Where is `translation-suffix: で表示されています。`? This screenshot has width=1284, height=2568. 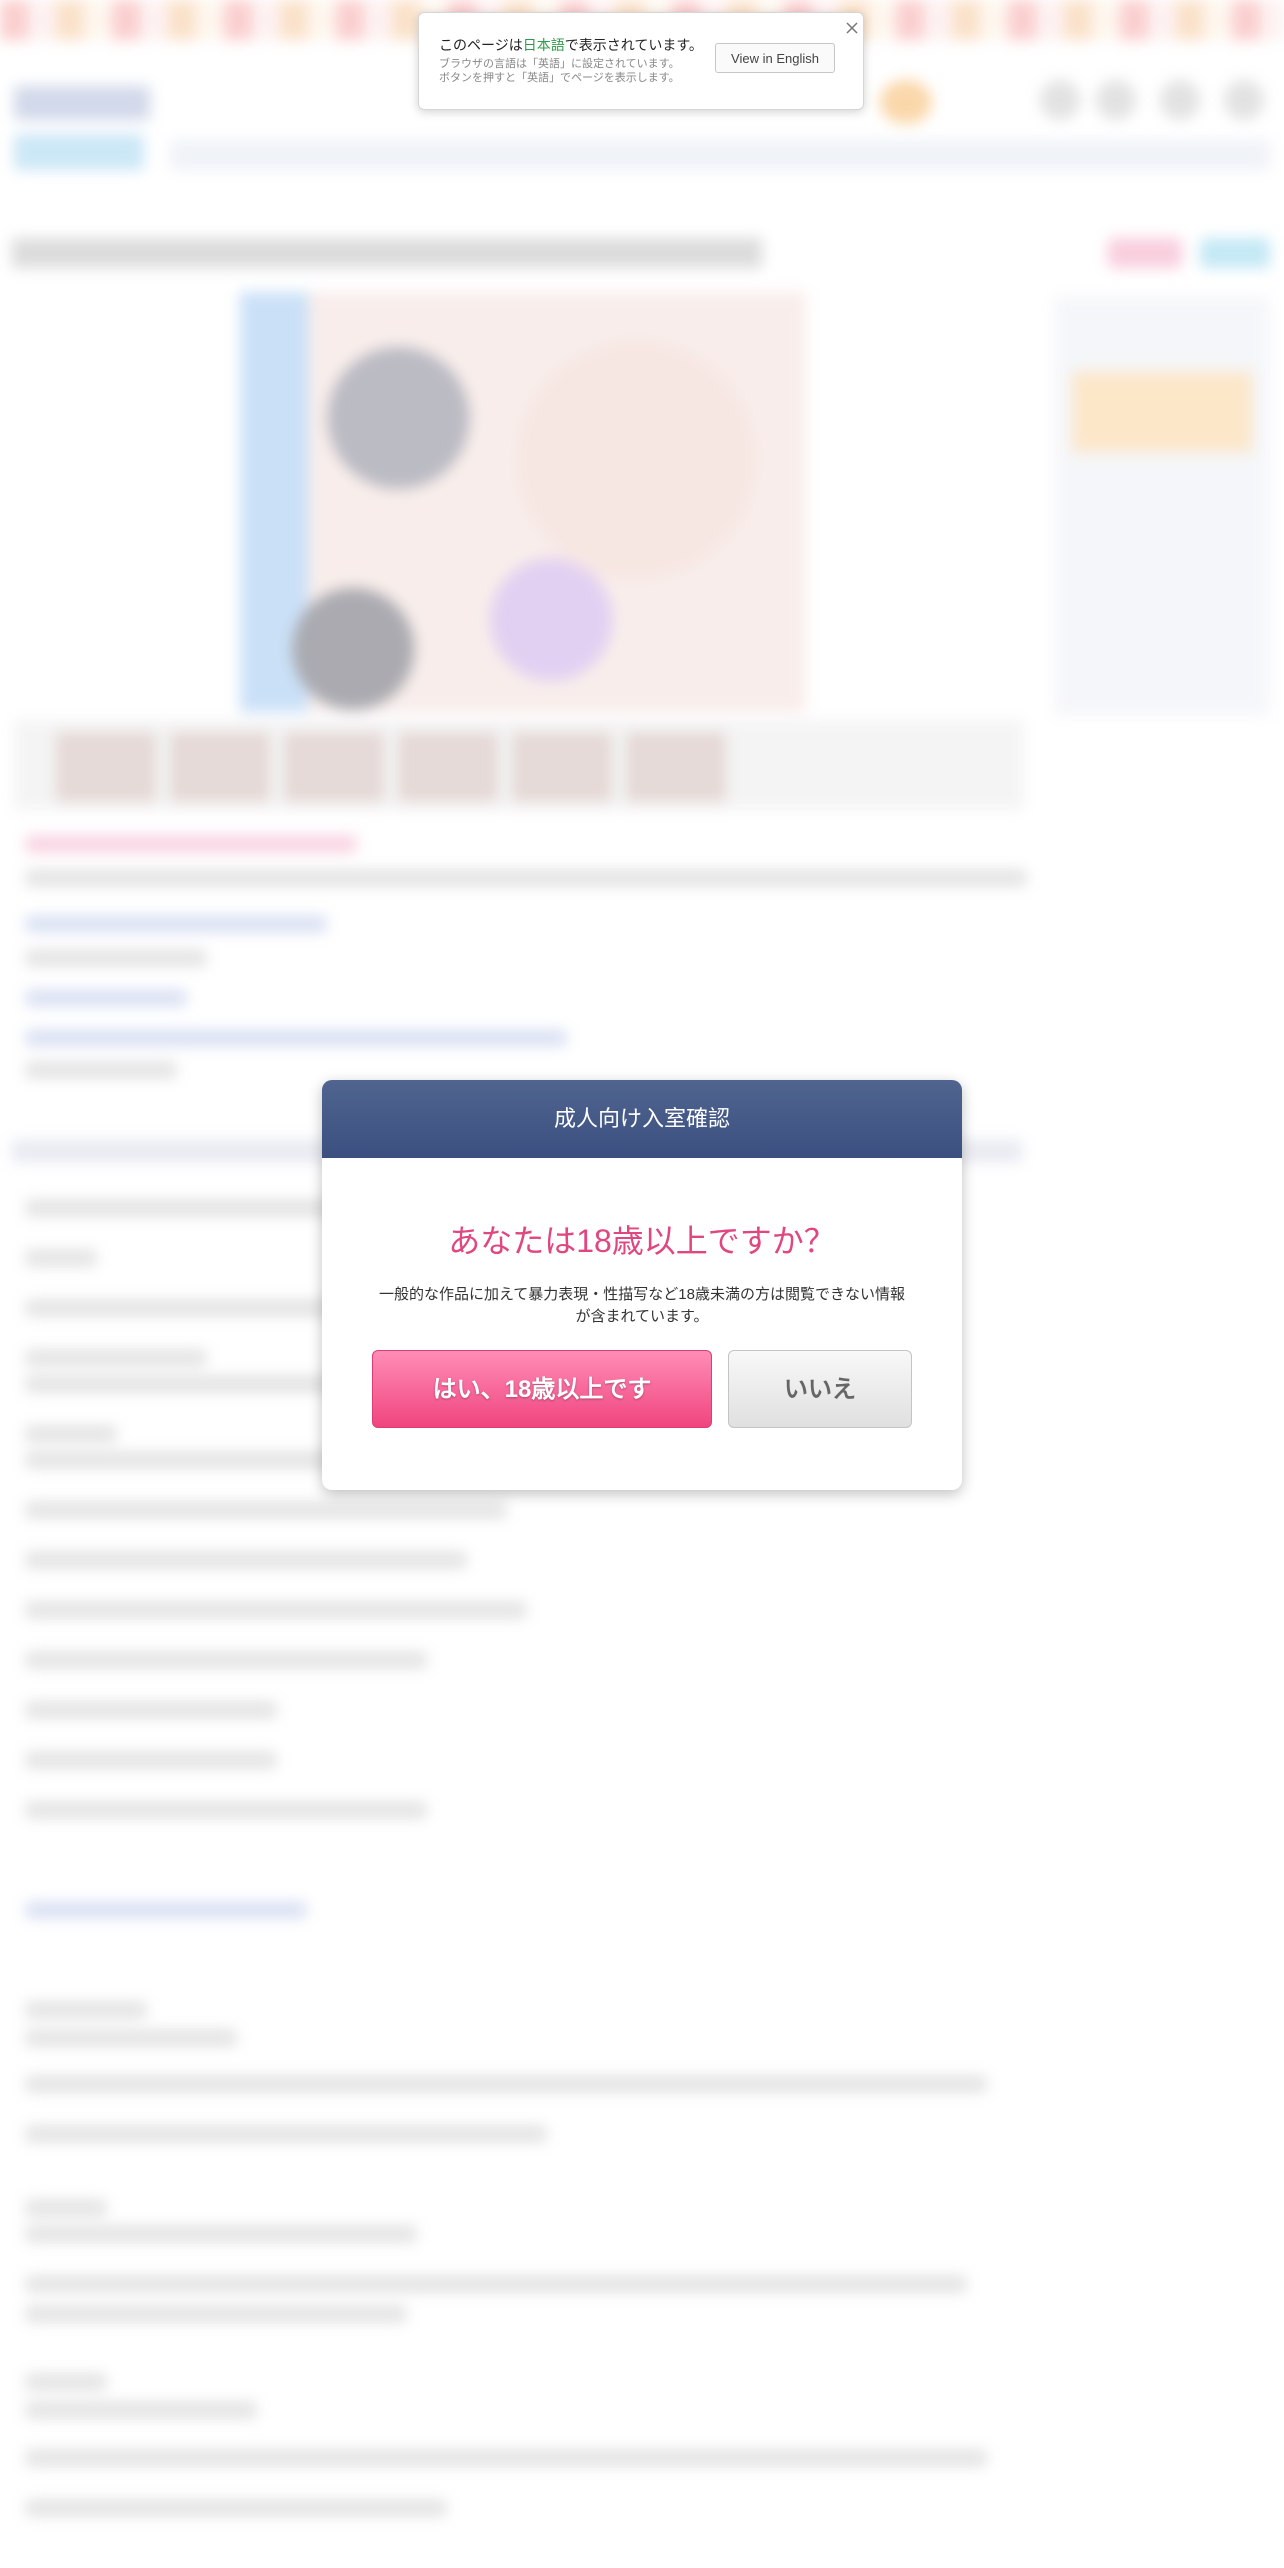
translation-suffix: で表示されています。 is located at coordinates (633, 45).